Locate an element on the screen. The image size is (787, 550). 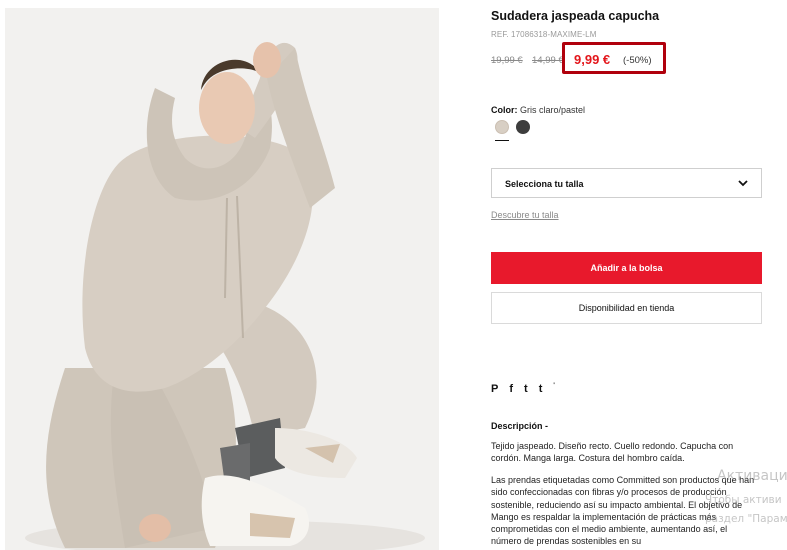
color-value: Gris claro/pastel is located at coordinates (553, 110).